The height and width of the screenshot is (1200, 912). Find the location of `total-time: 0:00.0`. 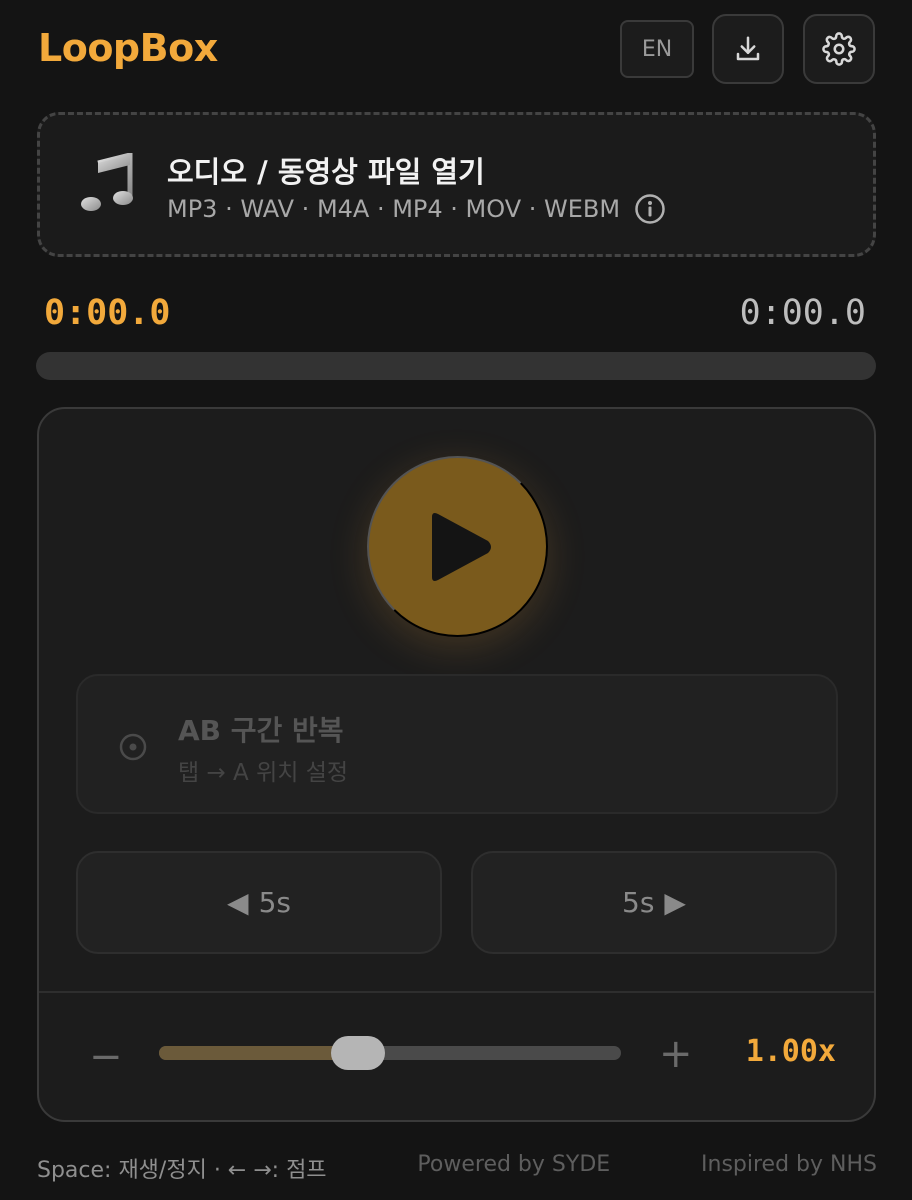

total-time: 0:00.0 is located at coordinates (802, 313).